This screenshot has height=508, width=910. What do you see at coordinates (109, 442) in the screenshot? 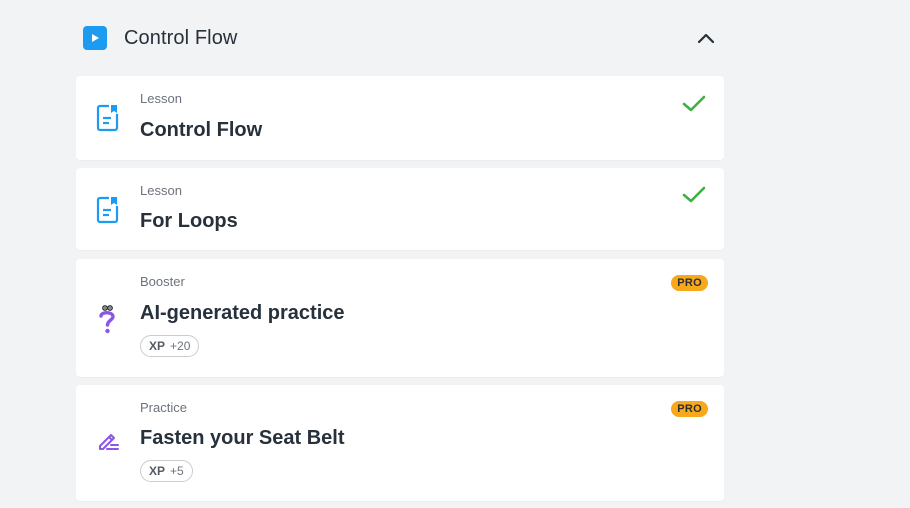
I see `pencil-lines-icon` at bounding box center [109, 442].